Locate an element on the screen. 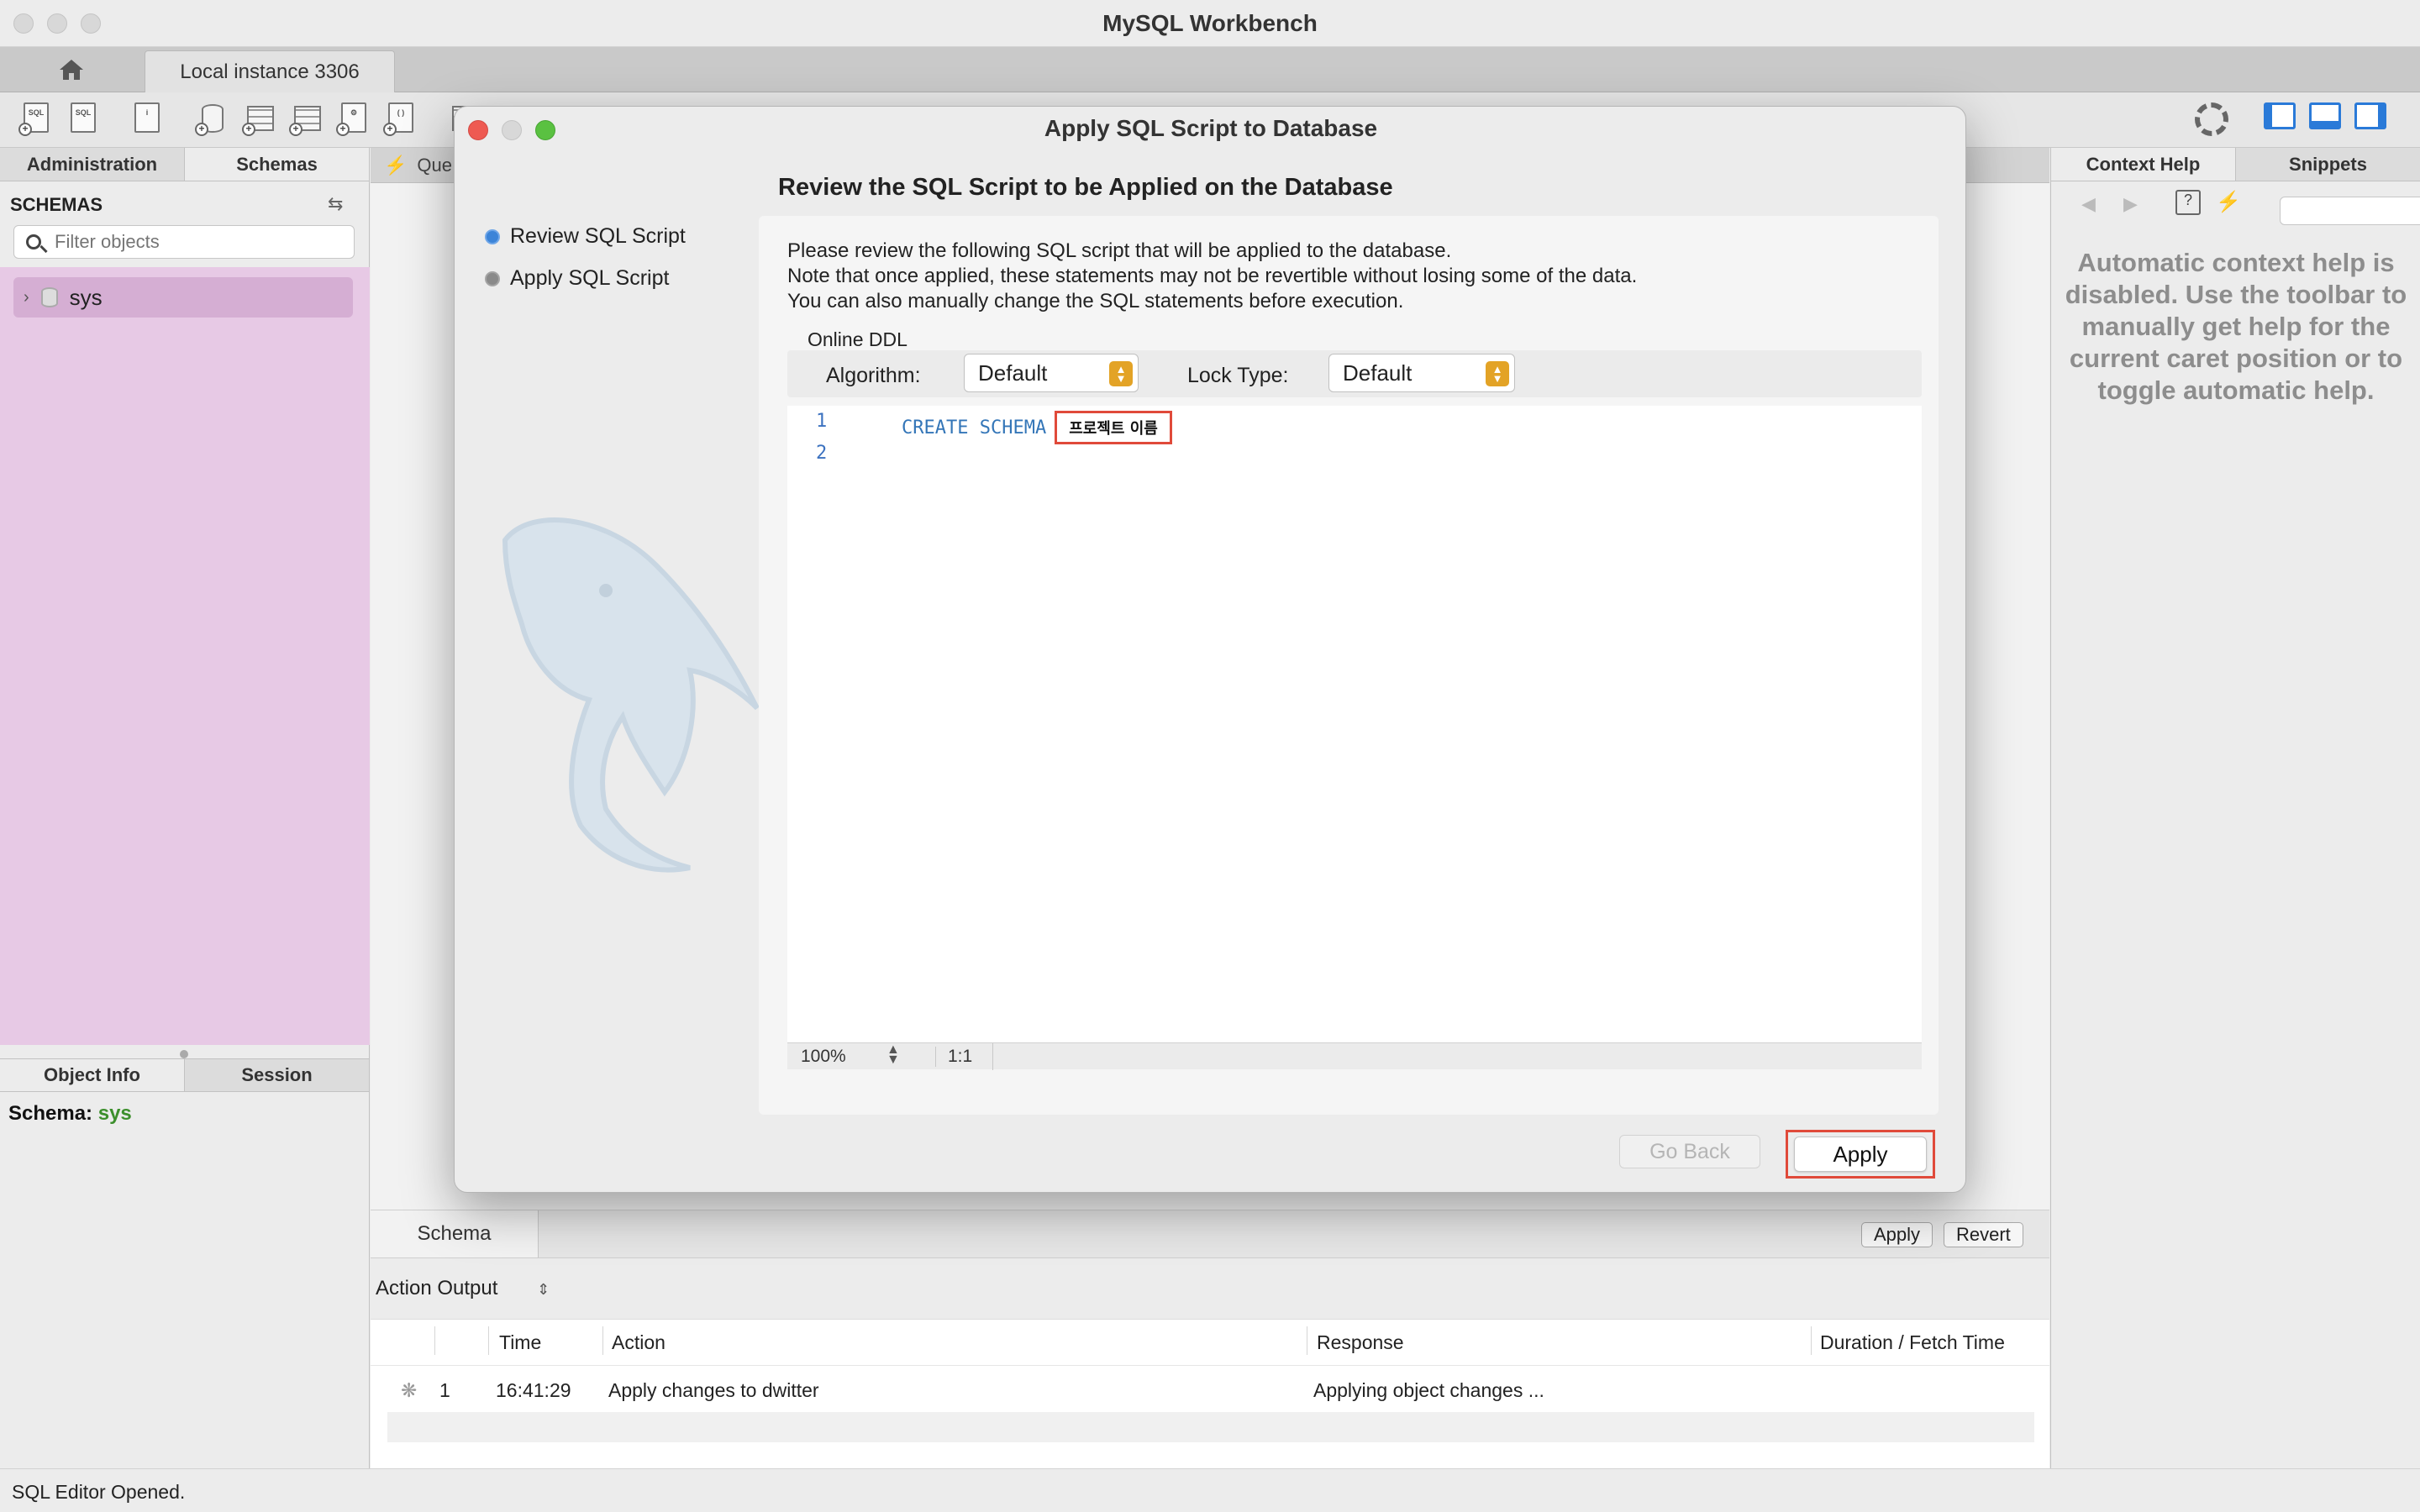 The width and height of the screenshot is (2420, 1512). column-header-duration: Duration / Fetch Time is located at coordinates (1913, 1342).